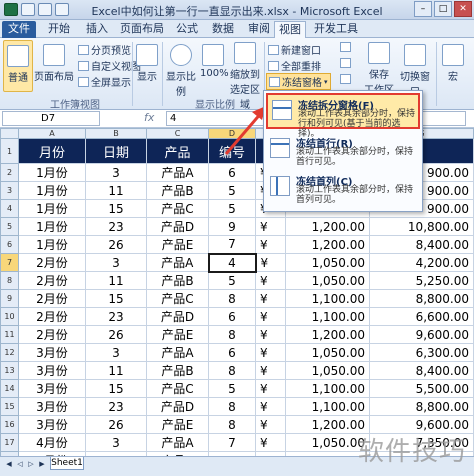 This screenshot has height=476, width=474. Describe the element at coordinates (237, 226) in the screenshot. I see `table-row: 5 1月份 23 产品D 9 ¥1,200.00 10,800.00` at that location.